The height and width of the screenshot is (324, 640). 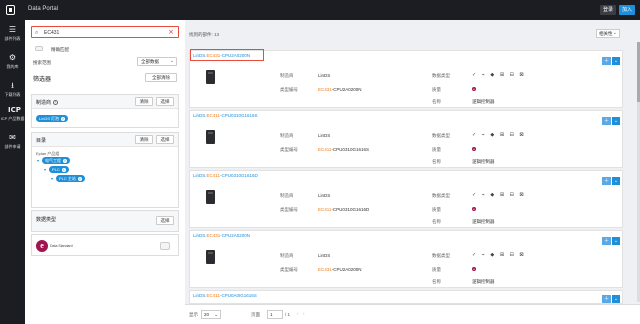 I want to click on nav-item-part-request: ✉ 部件申请, so click(x=12, y=142).